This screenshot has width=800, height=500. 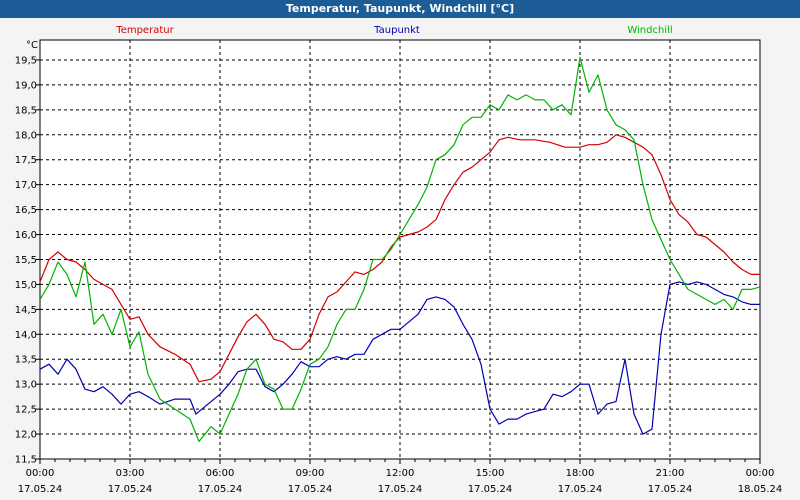 I want to click on y-tick-label: 17,5, so click(x=26, y=160).